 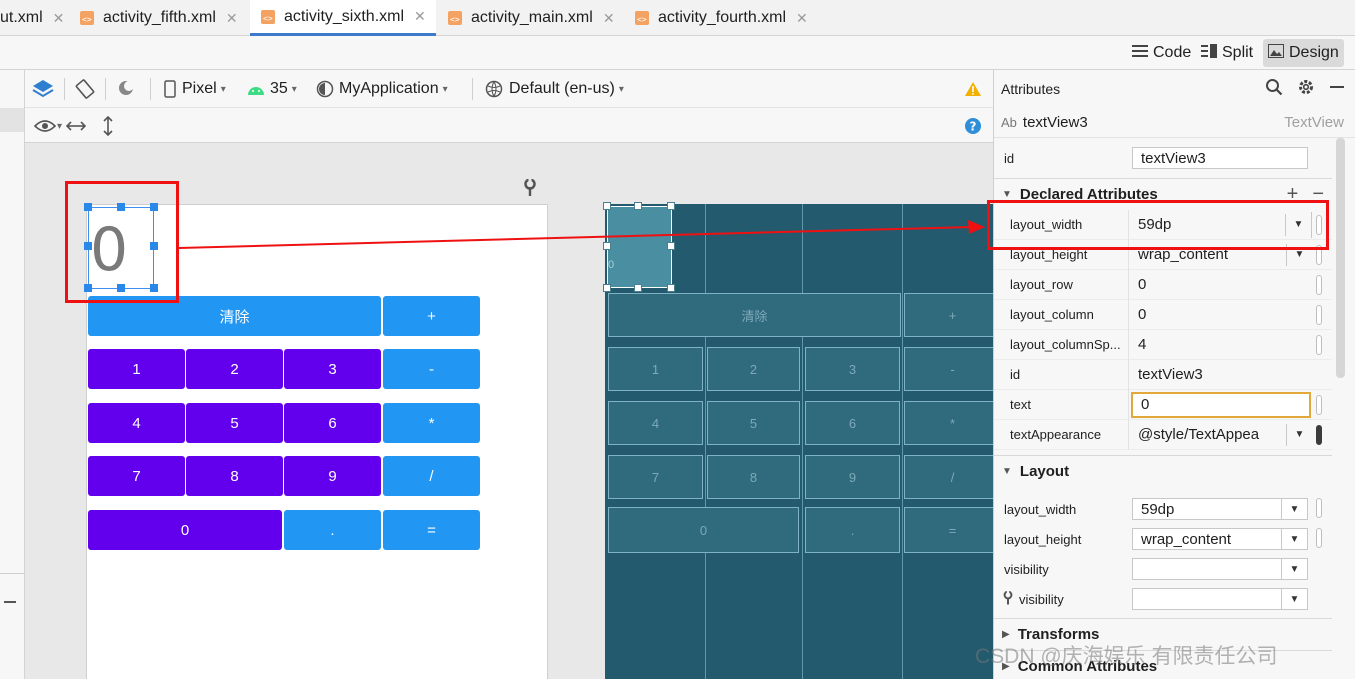 What do you see at coordinates (1126, 656) in the screenshot?
I see `watermark-text: CSDN @庆海娱乐 有限责任公司` at bounding box center [1126, 656].